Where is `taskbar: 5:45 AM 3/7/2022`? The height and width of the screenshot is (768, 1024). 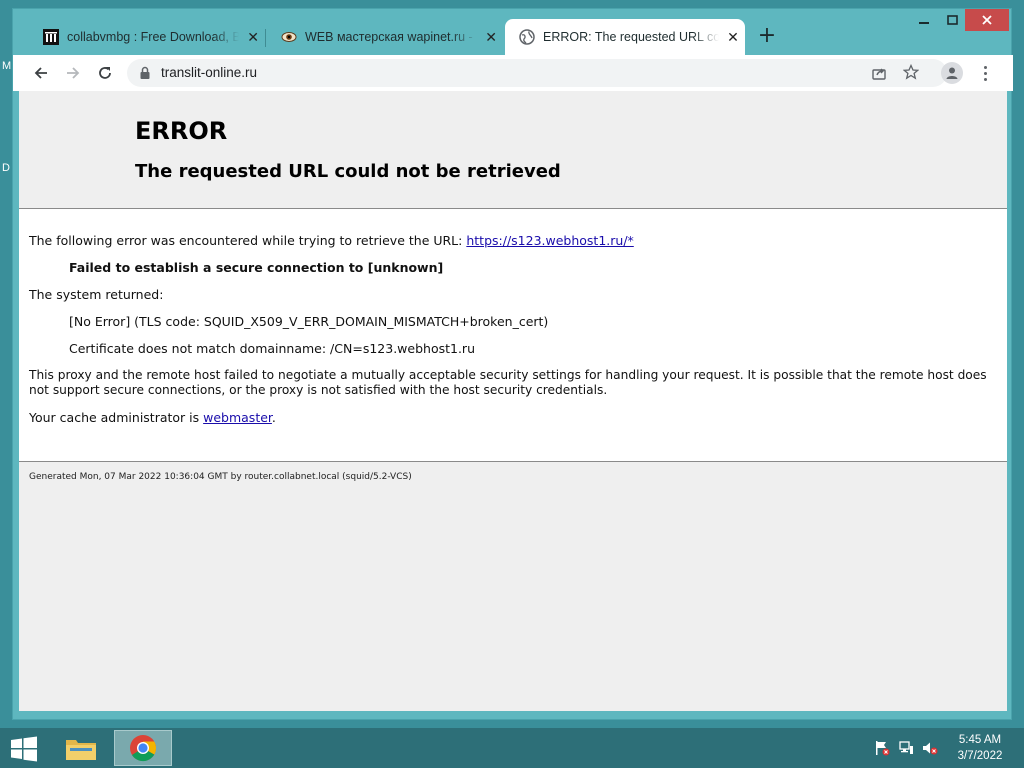
taskbar: 5:45 AM 3/7/2022 is located at coordinates (512, 748).